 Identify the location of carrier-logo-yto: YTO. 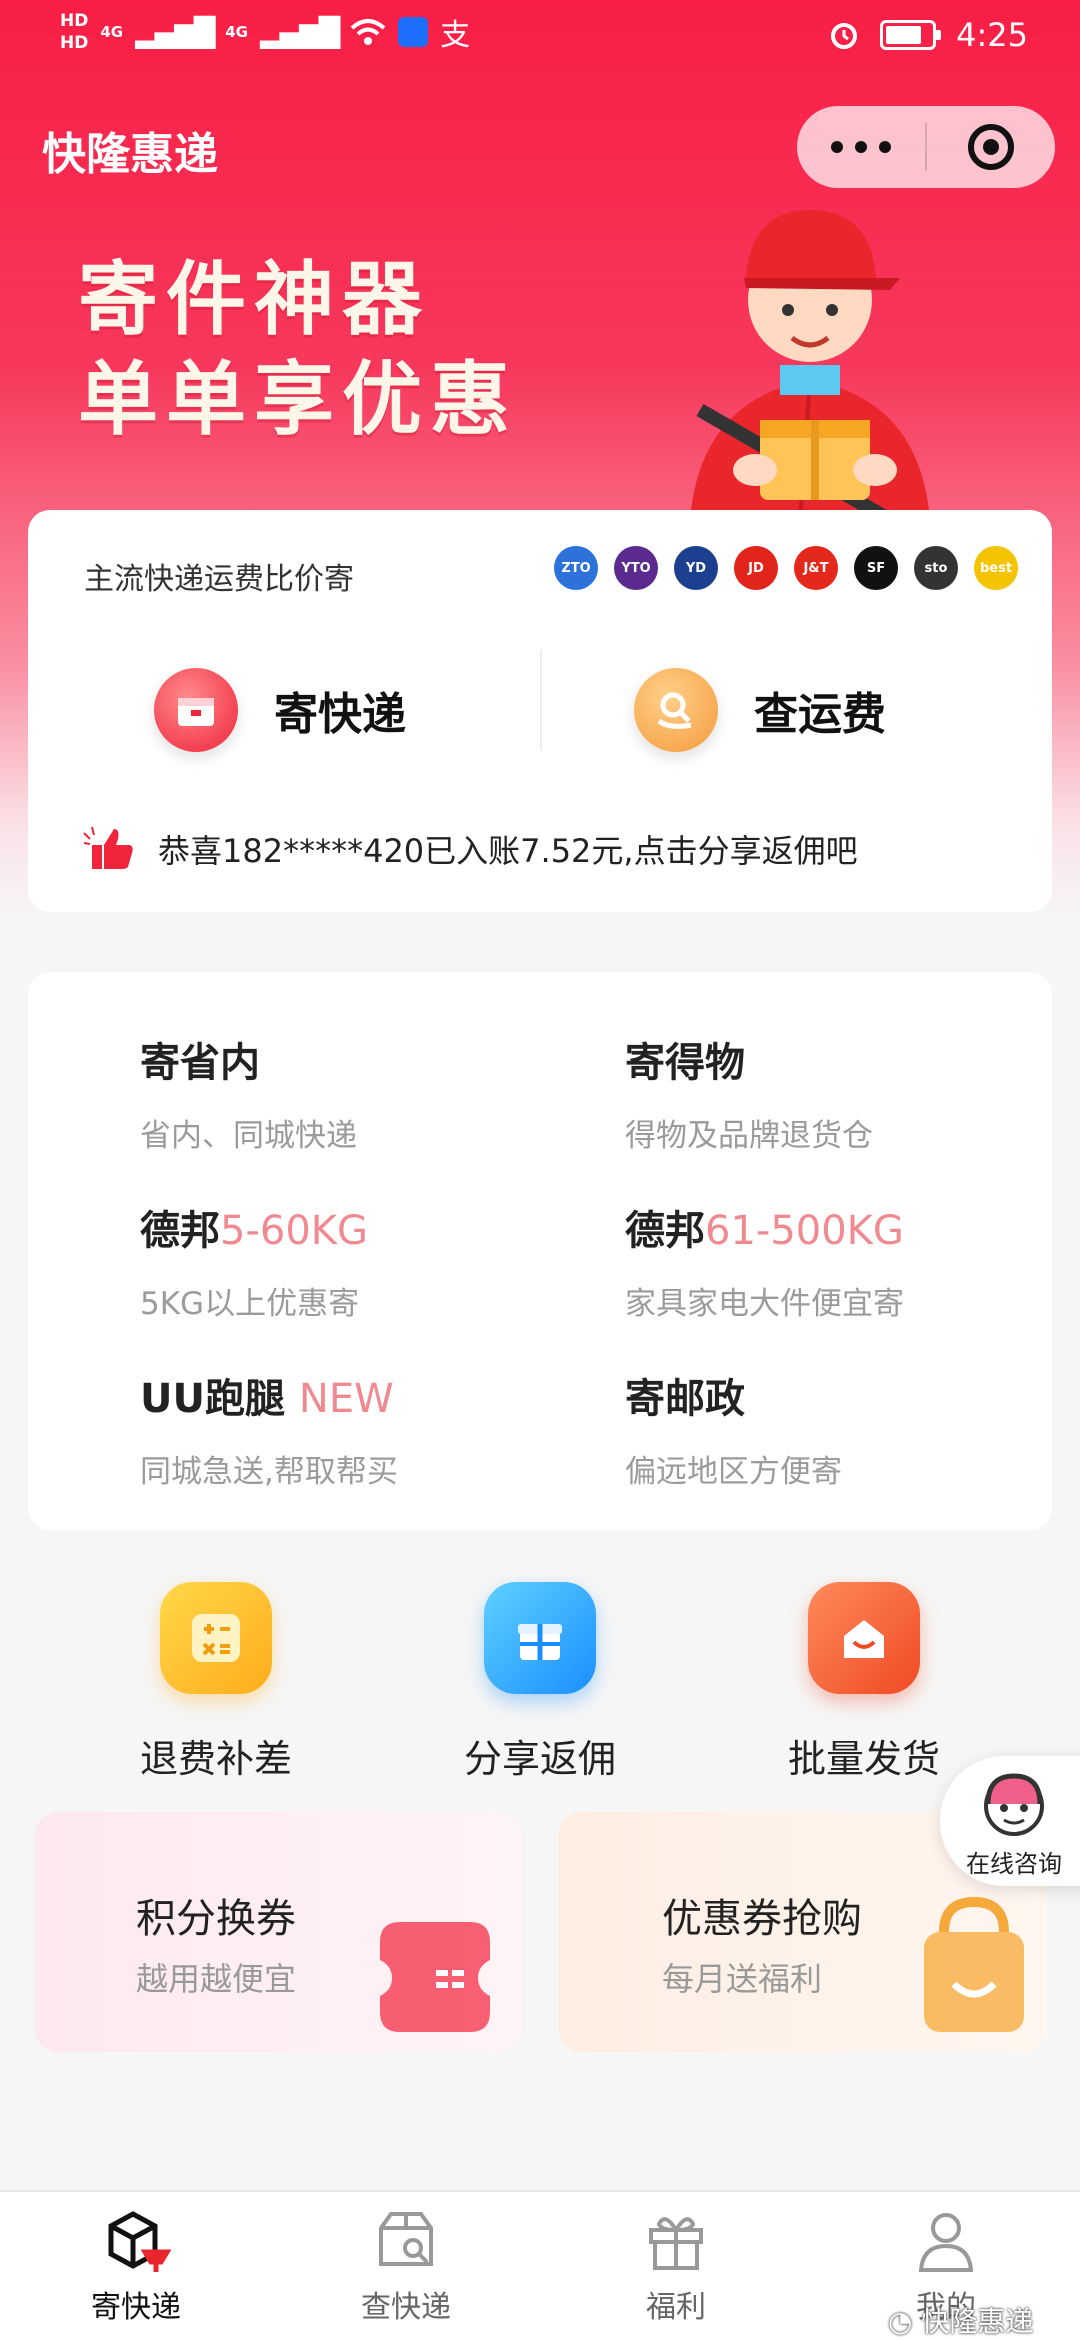
(636, 568).